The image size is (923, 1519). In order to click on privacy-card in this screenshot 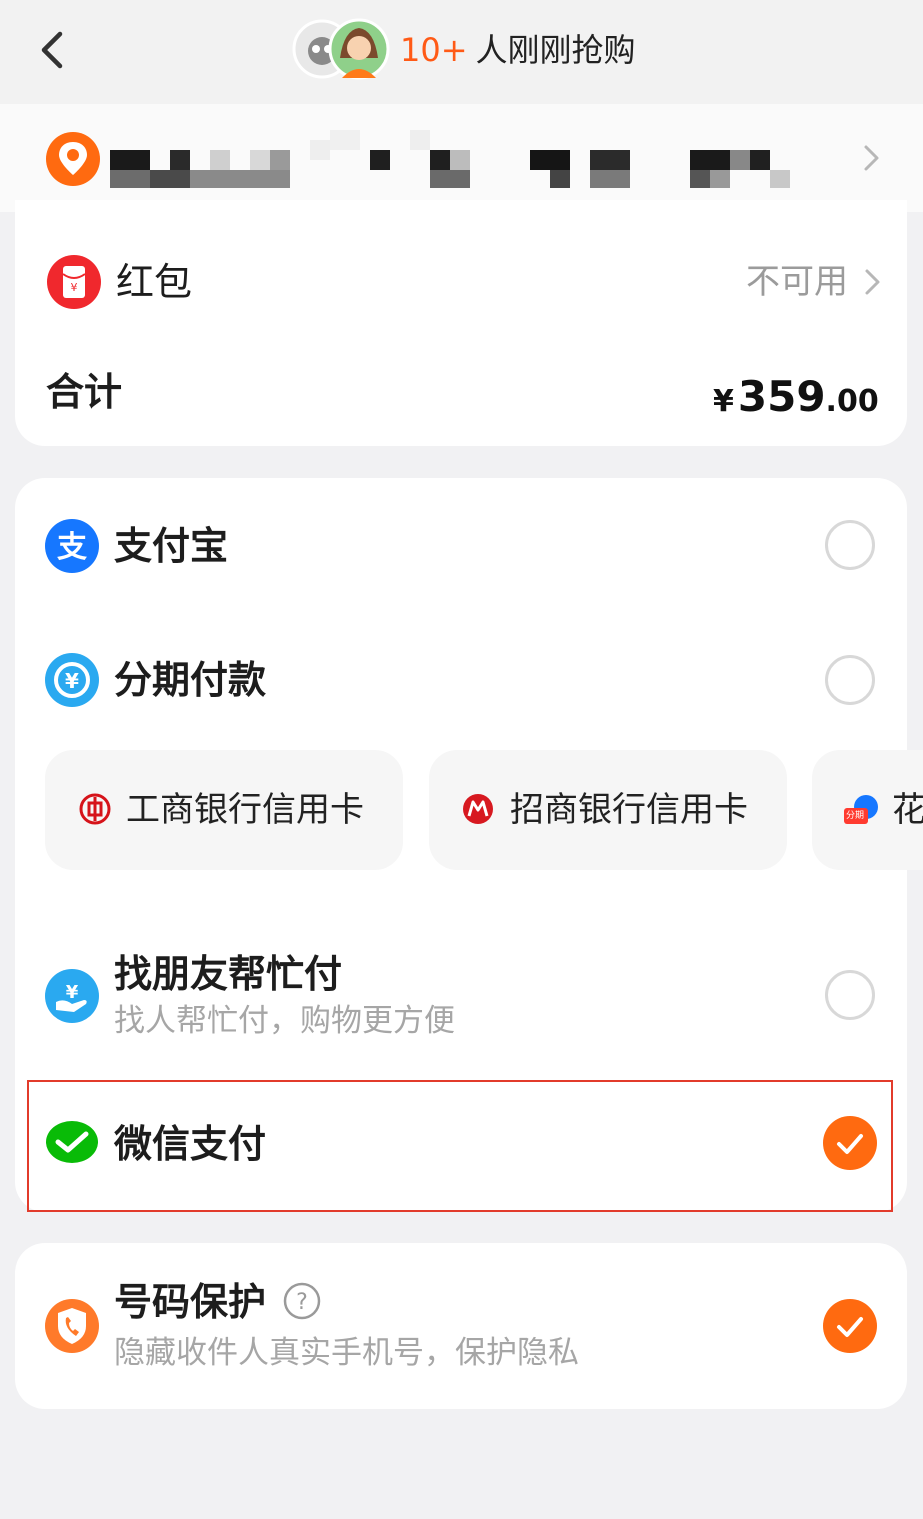, I will do `click(461, 1326)`.